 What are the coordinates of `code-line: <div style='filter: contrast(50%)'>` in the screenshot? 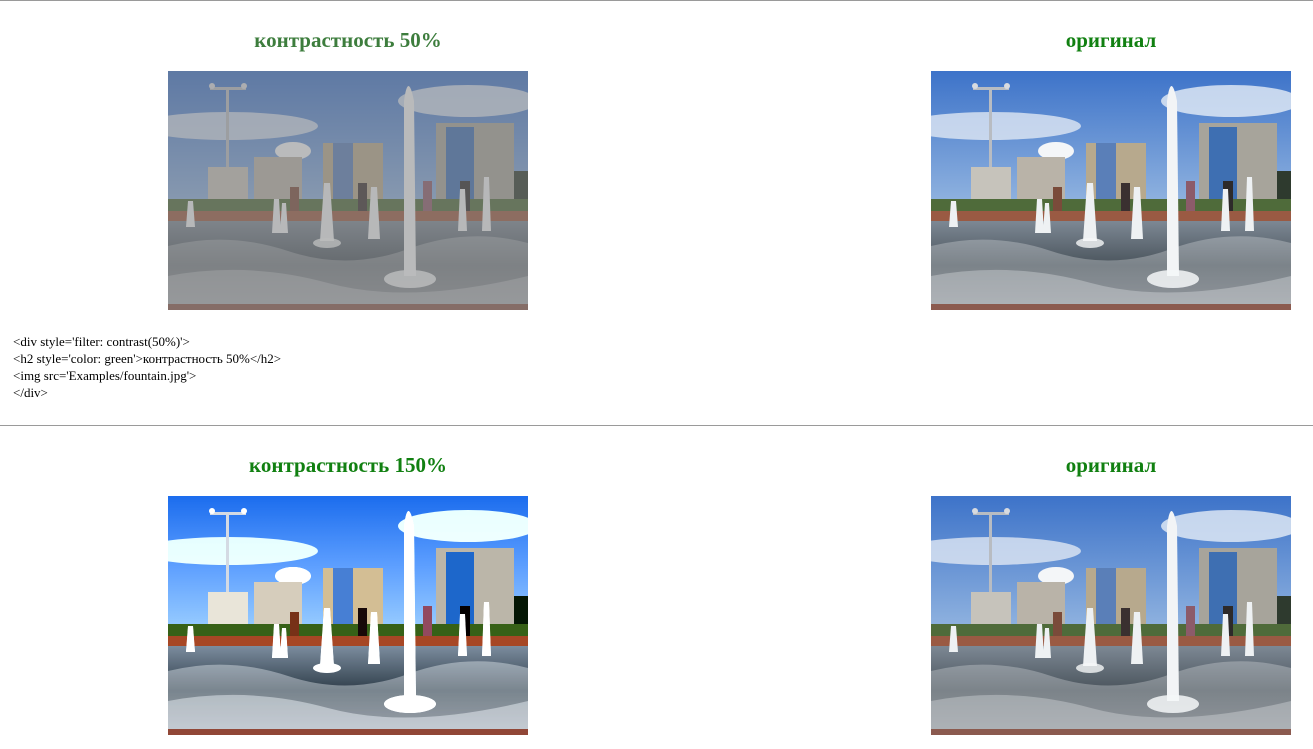 It's located at (101, 341).